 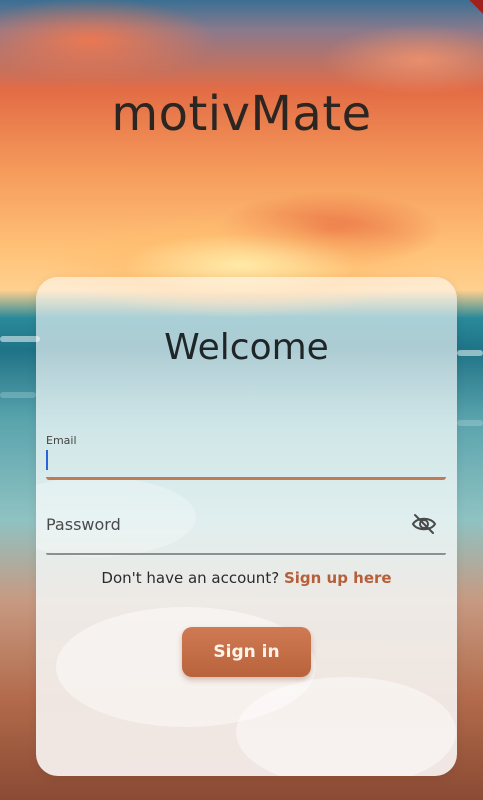 I want to click on email-field: Email, so click(x=246, y=455).